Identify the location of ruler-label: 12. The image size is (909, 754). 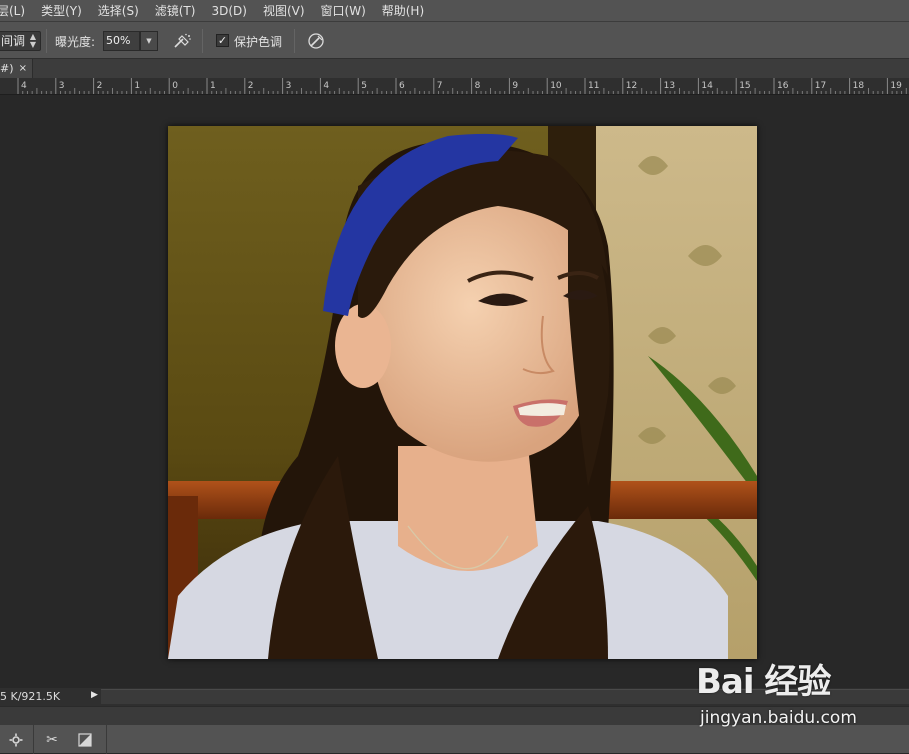
(631, 86).